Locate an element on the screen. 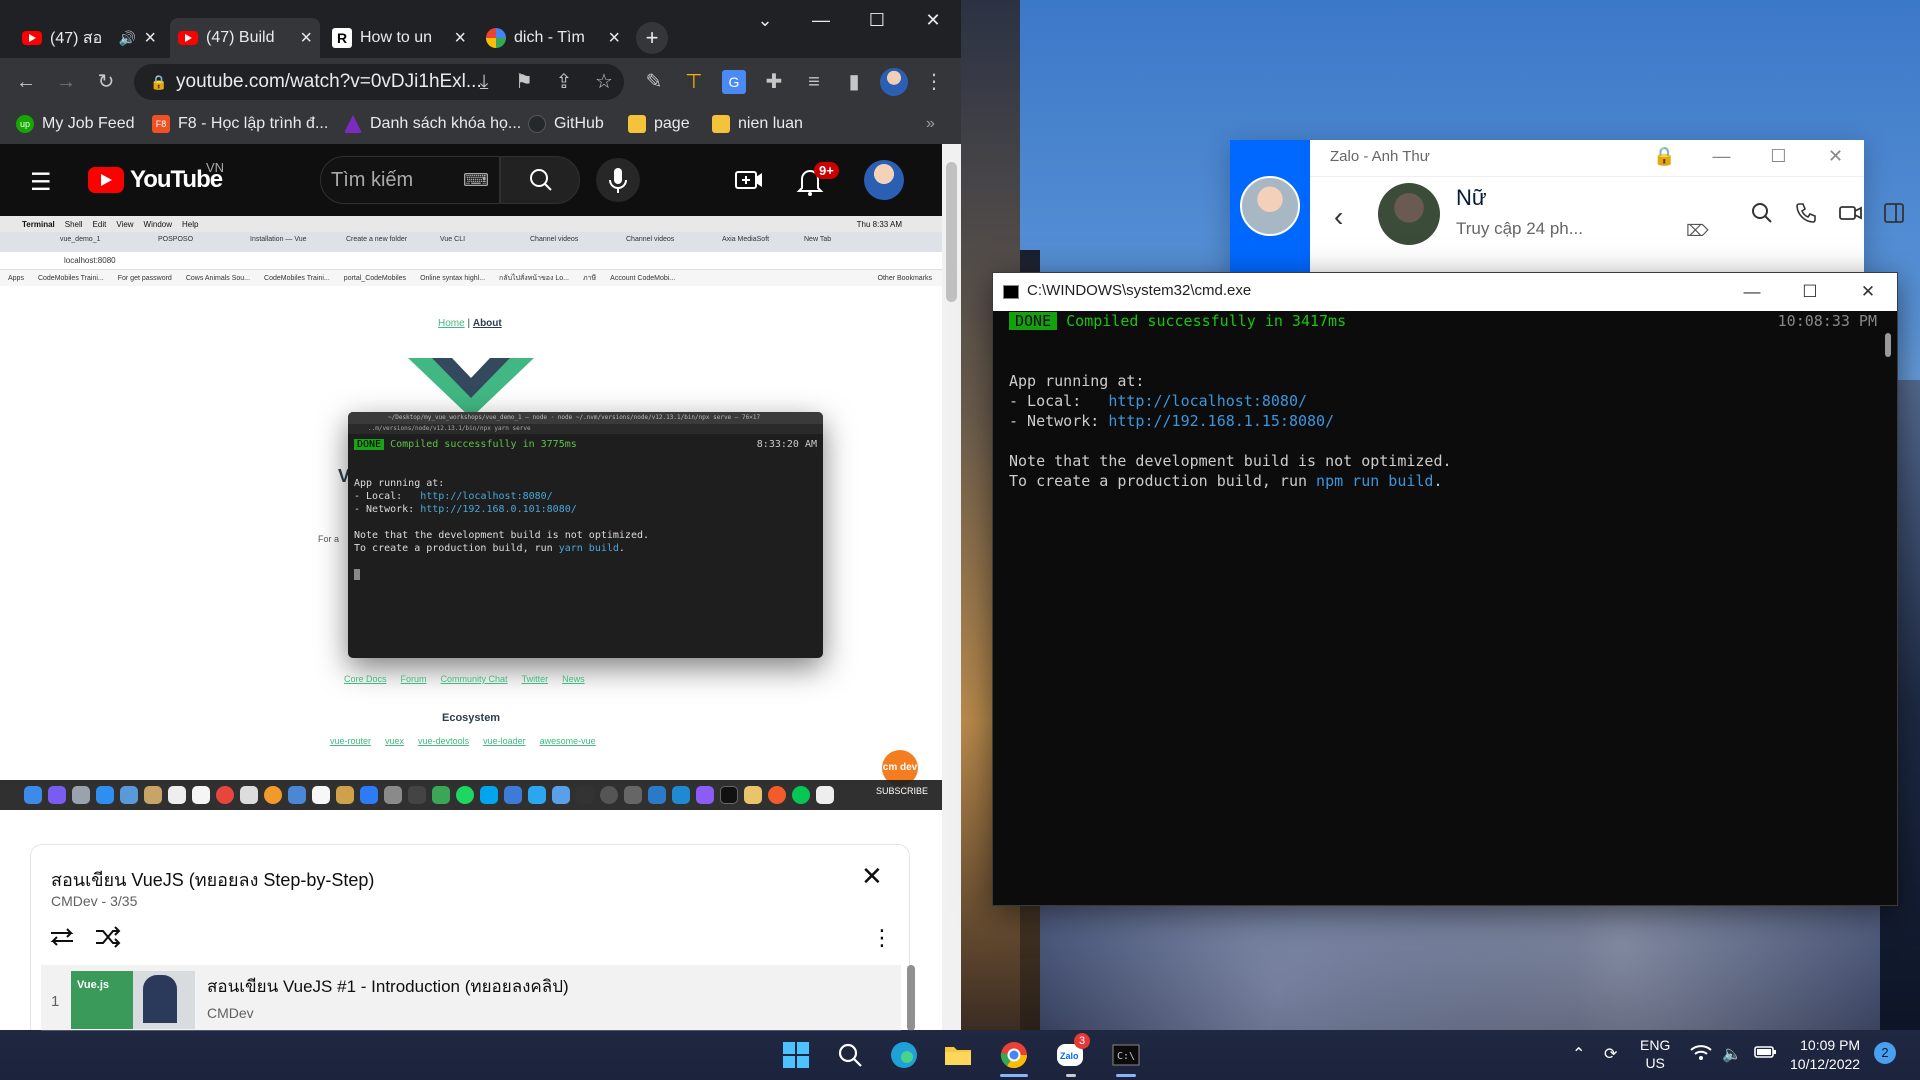 The image size is (1920, 1080). start-windows-icon is located at coordinates (796, 1055).